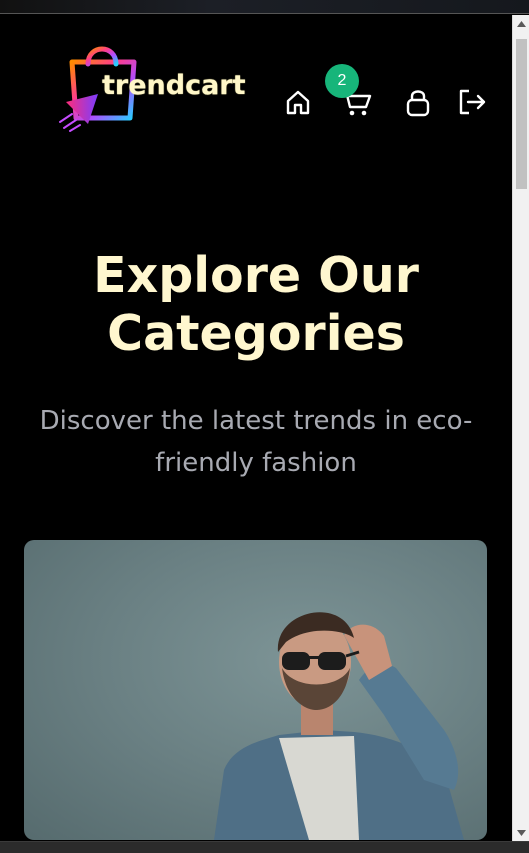  What do you see at coordinates (264, 7) in the screenshot?
I see `window-top-strip` at bounding box center [264, 7].